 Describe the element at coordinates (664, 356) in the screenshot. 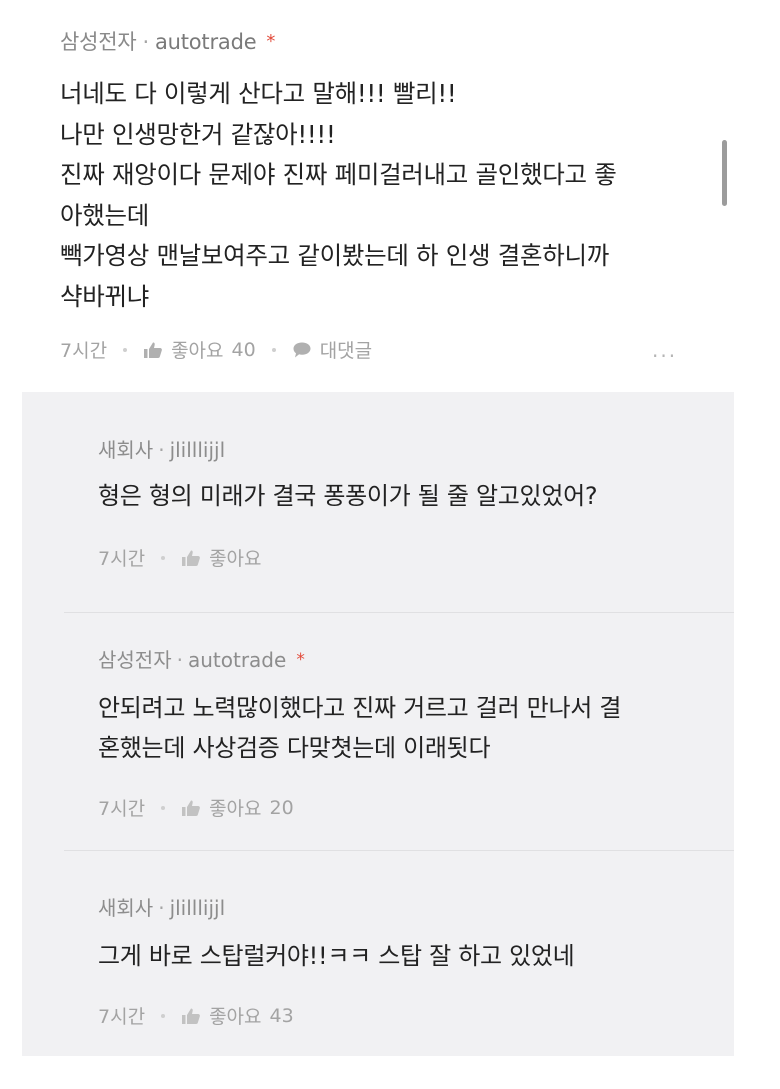

I see `more-options-button: ···` at that location.